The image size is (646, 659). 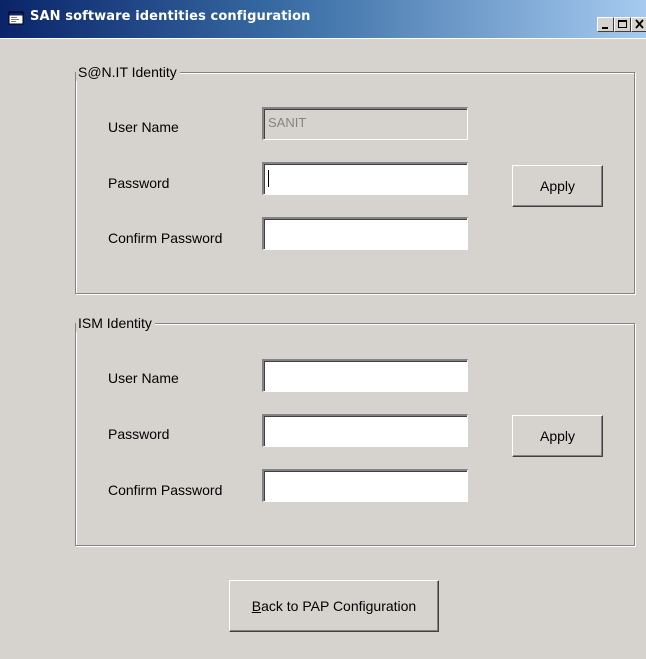 I want to click on back-button-label: ack to PAP Configuration, so click(x=339, y=606).